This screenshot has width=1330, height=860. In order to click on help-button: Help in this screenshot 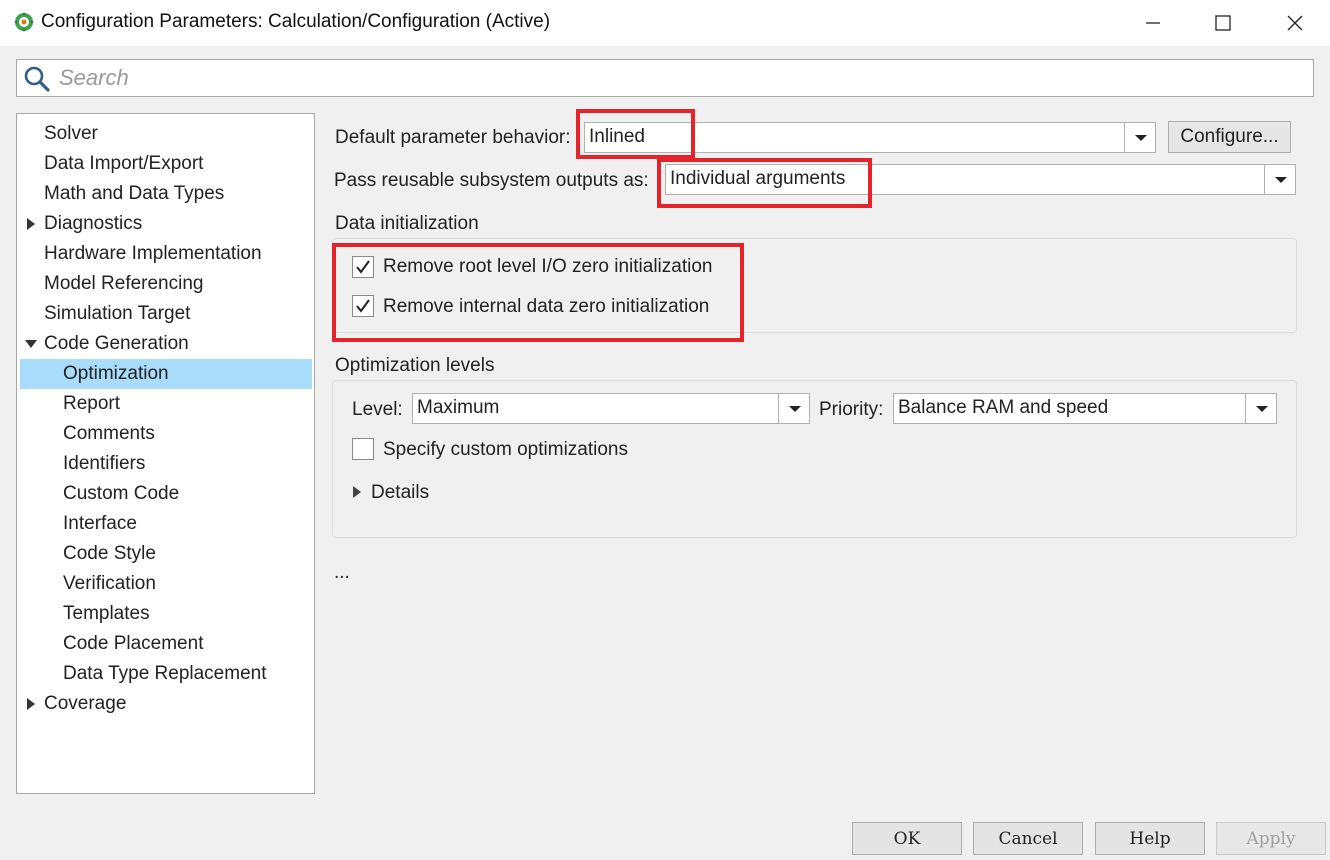, I will do `click(1150, 838)`.